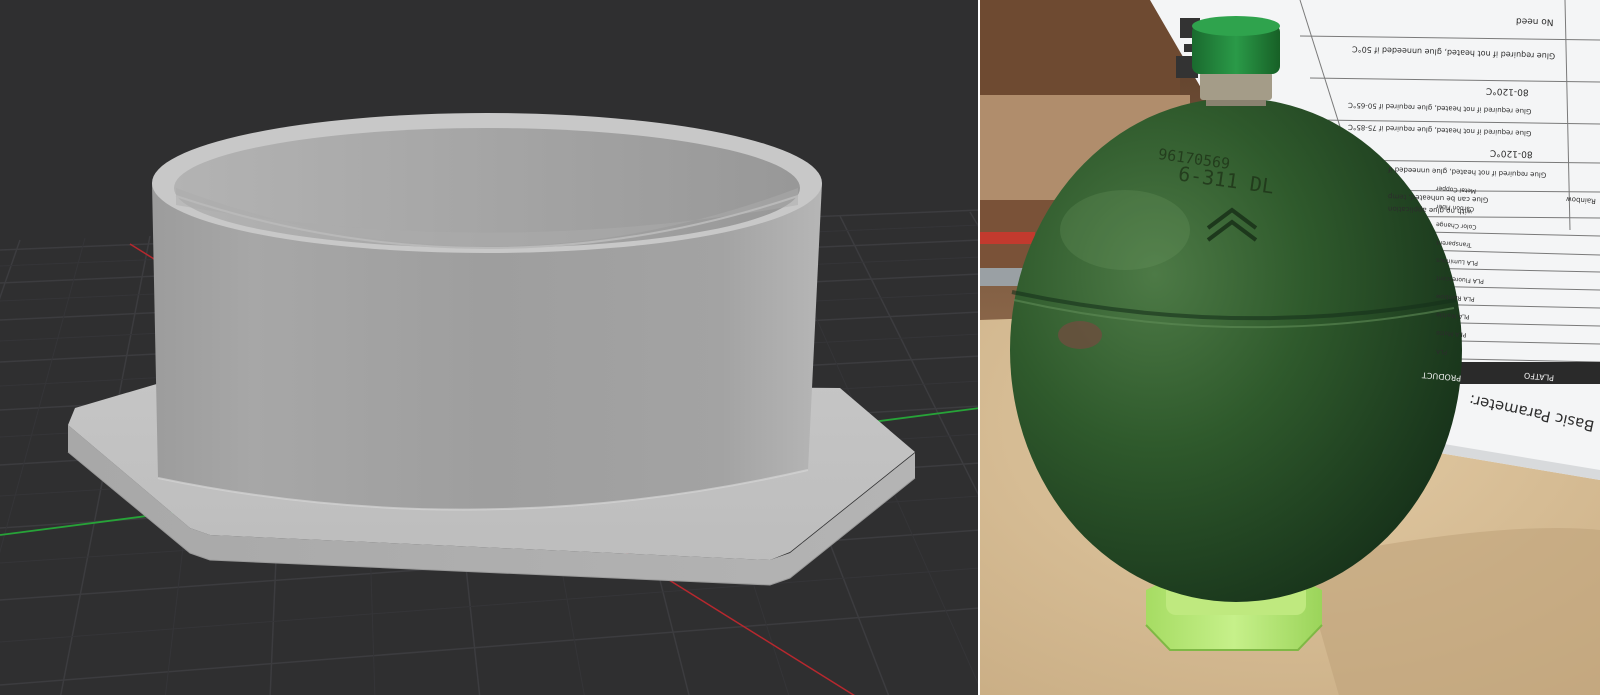 This screenshot has width=1600, height=699. Describe the element at coordinates (800, 697) in the screenshot. I see `bottom-border` at that location.